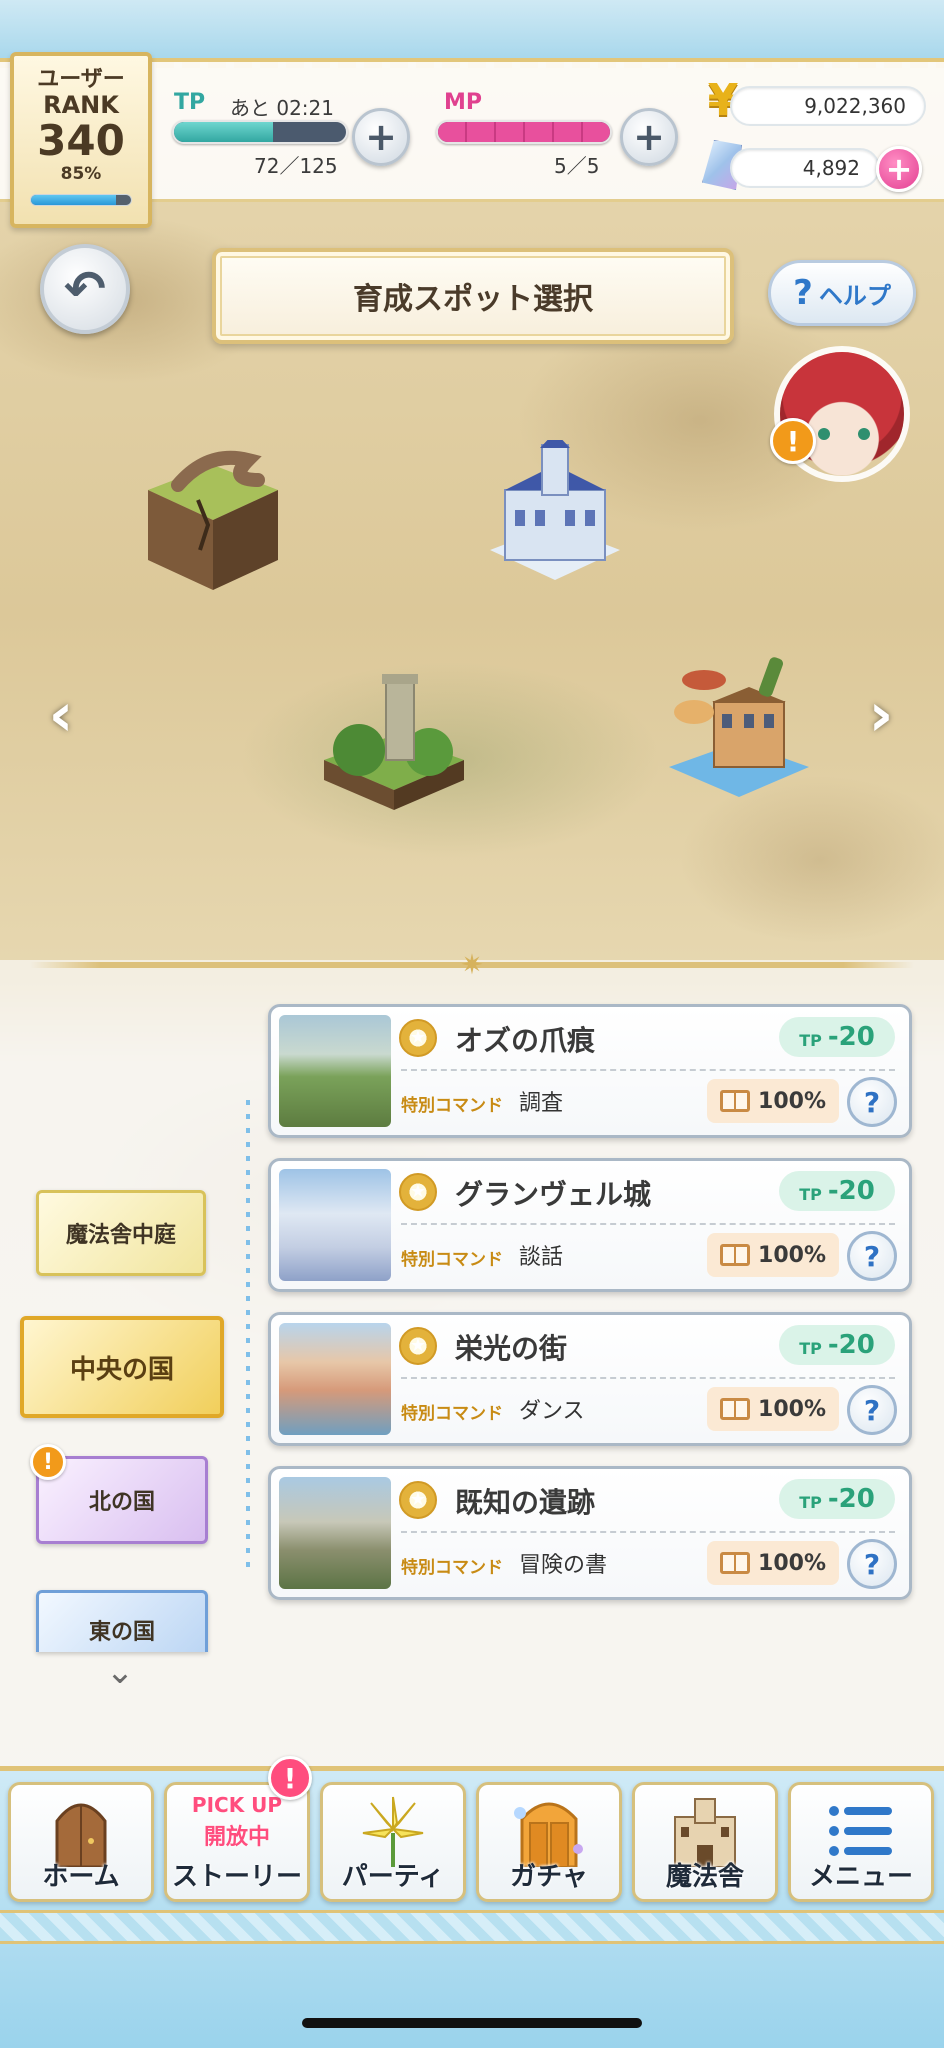  Describe the element at coordinates (81, 79) in the screenshot. I see `rank-label-user: ユーザー` at that location.